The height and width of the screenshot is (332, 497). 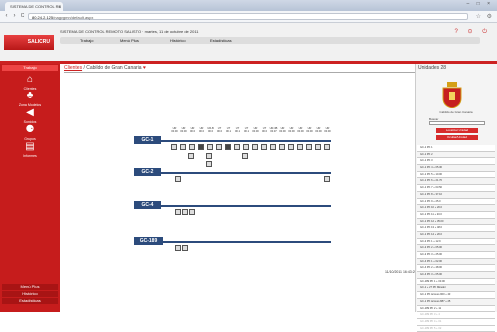 I want to click on header-action-icons: ? ⊙ ⏻, so click(x=473, y=32).